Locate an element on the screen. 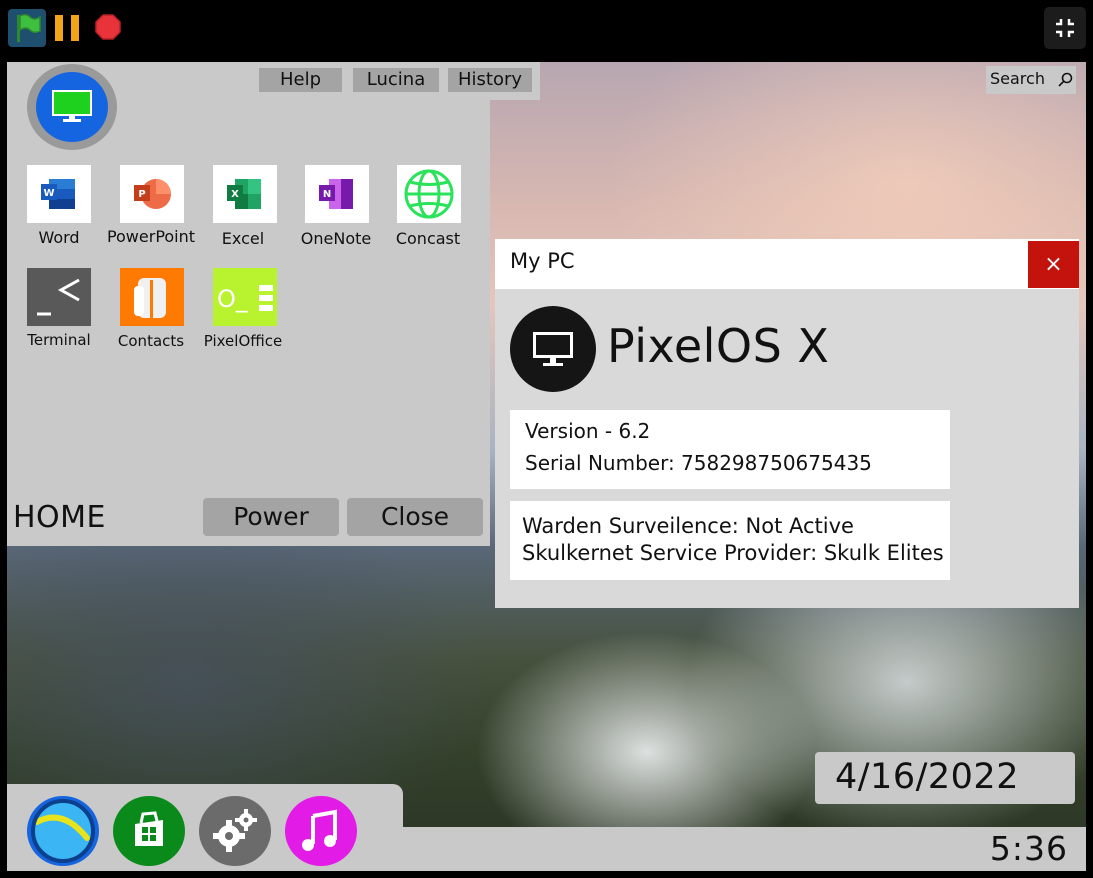  music-icon is located at coordinates (321, 831).